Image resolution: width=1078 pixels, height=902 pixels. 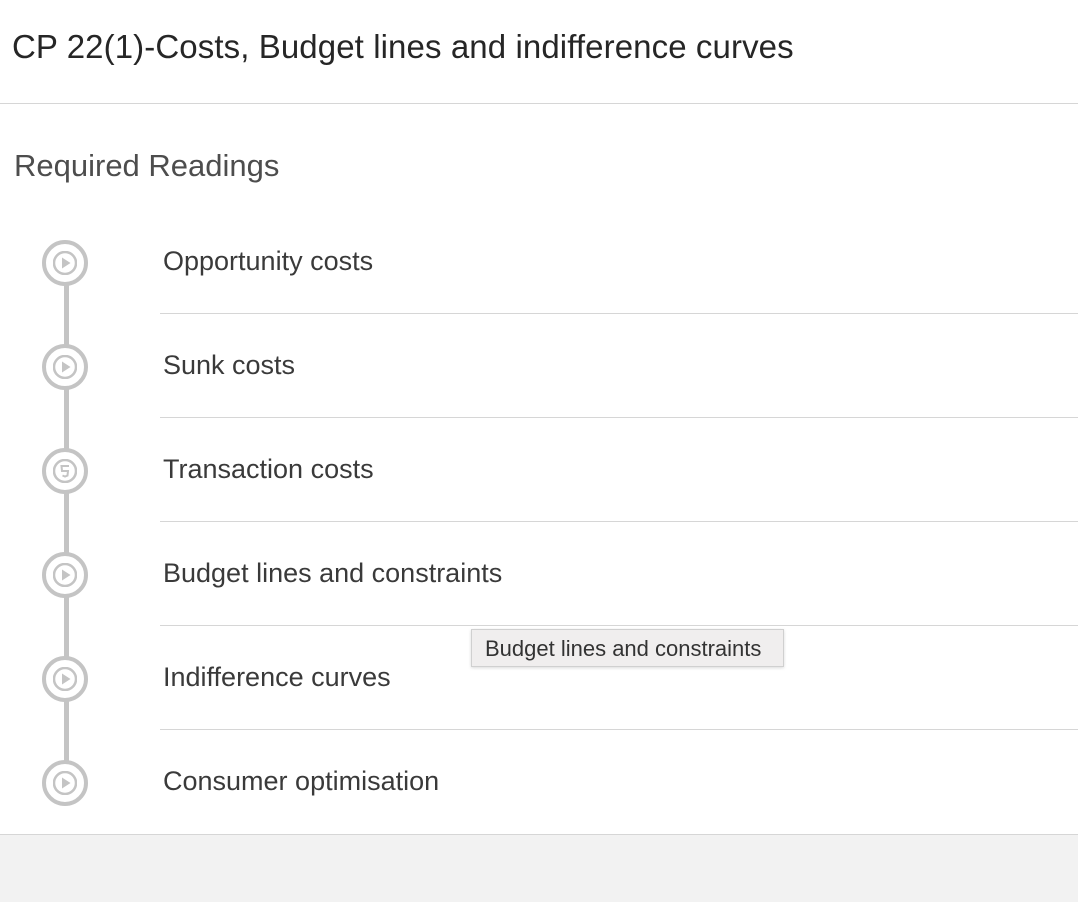 What do you see at coordinates (539, 574) in the screenshot?
I see `reading-item-budget-lines: Budget lines and constraints` at bounding box center [539, 574].